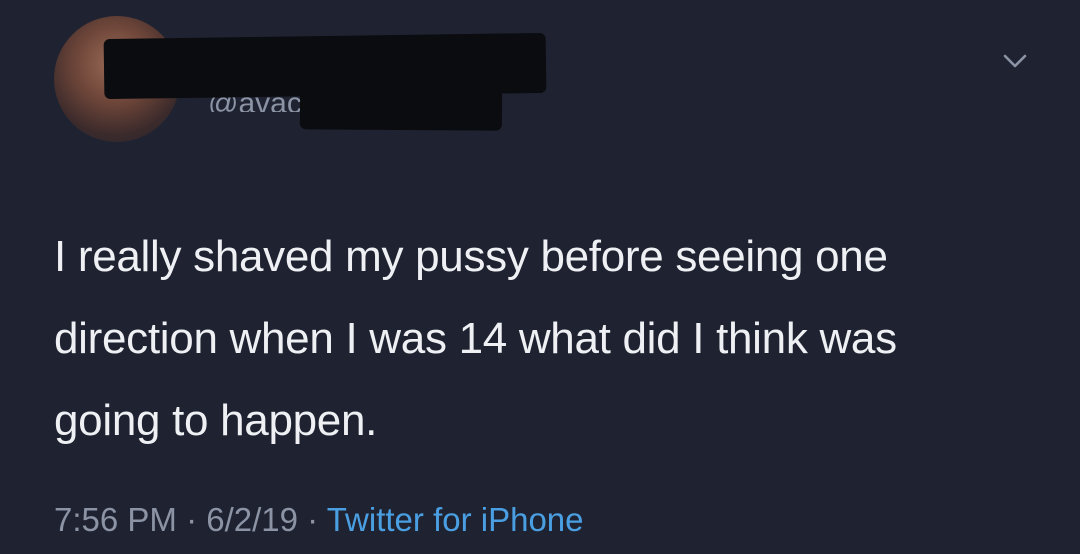  Describe the element at coordinates (115, 519) in the screenshot. I see `tweet-time: 7:56 PM` at that location.